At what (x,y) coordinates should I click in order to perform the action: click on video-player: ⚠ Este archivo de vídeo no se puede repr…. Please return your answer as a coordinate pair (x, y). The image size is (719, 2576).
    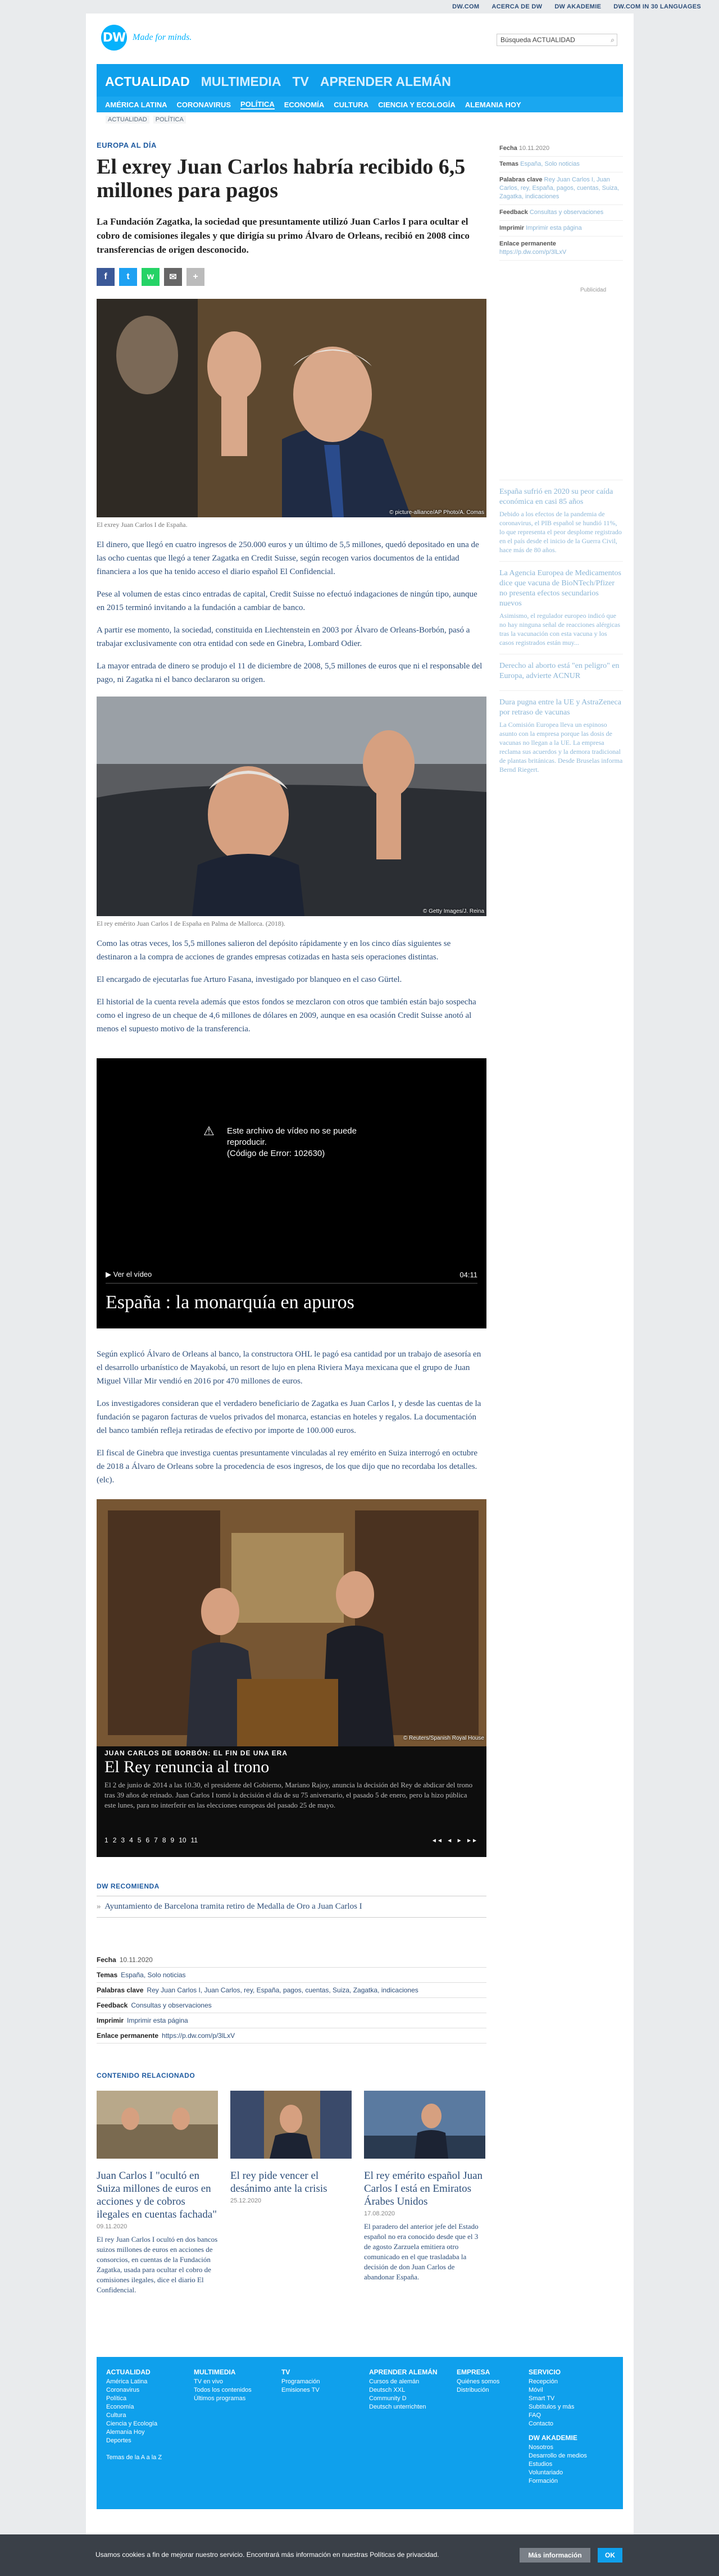
    Looking at the image, I should click on (291, 1193).